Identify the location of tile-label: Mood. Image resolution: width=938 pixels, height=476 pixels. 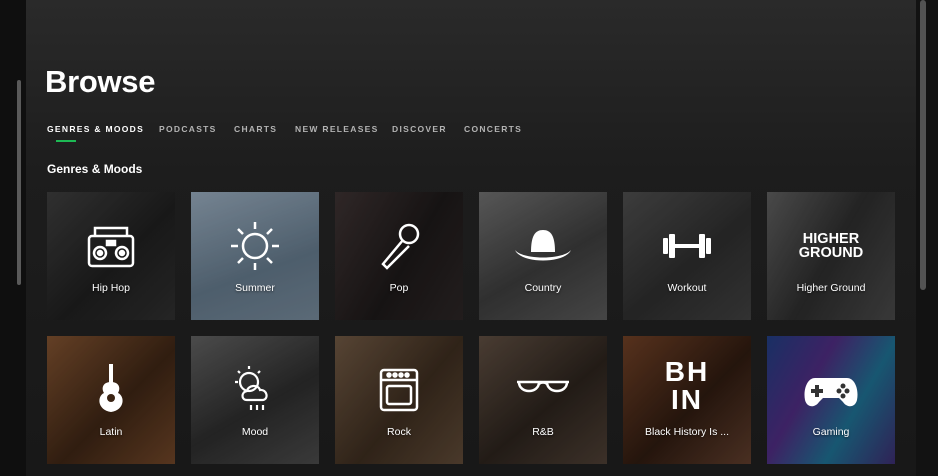
(255, 432).